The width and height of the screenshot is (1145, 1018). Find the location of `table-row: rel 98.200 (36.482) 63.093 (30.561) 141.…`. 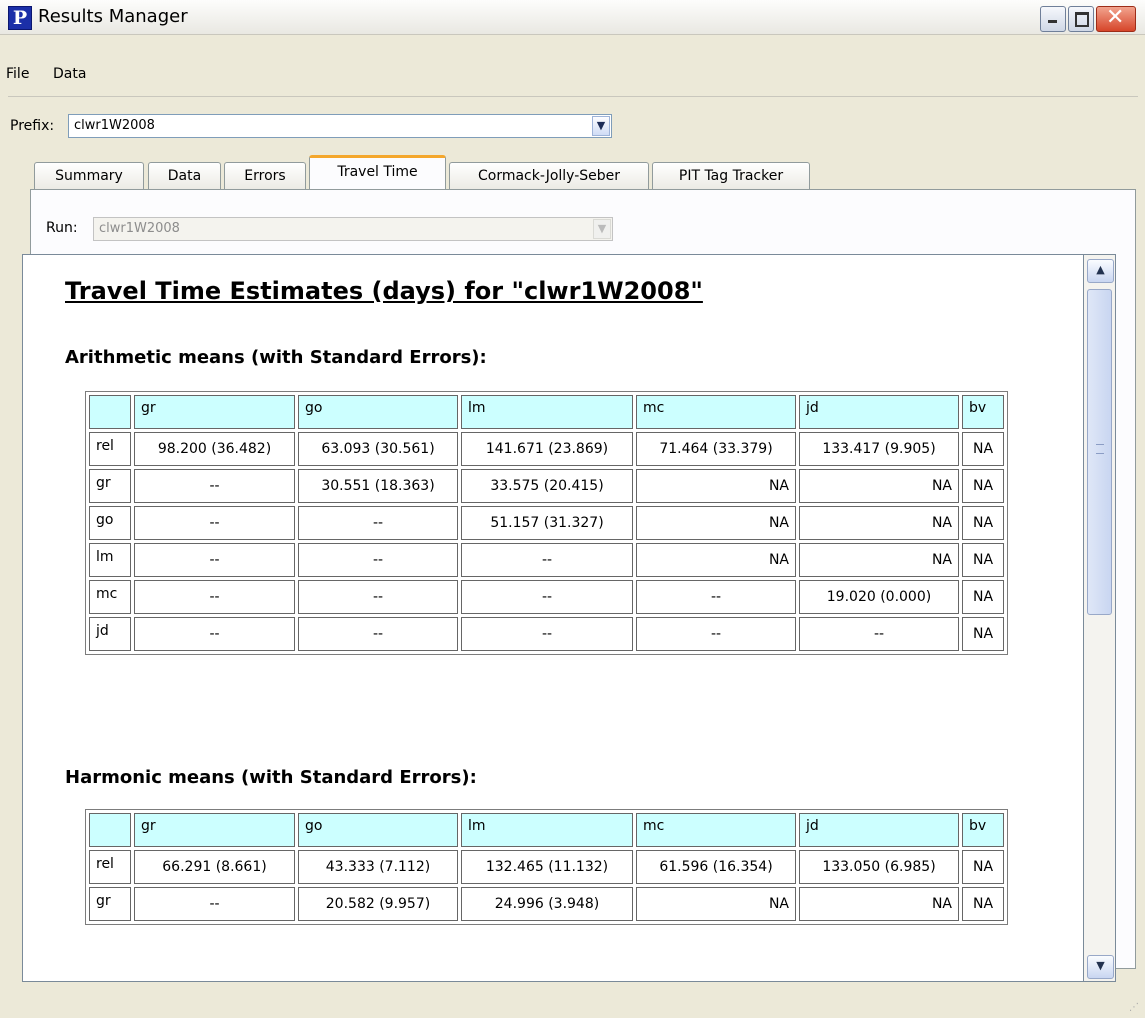

table-row: rel 98.200 (36.482) 63.093 (30.561) 141.… is located at coordinates (546, 449).